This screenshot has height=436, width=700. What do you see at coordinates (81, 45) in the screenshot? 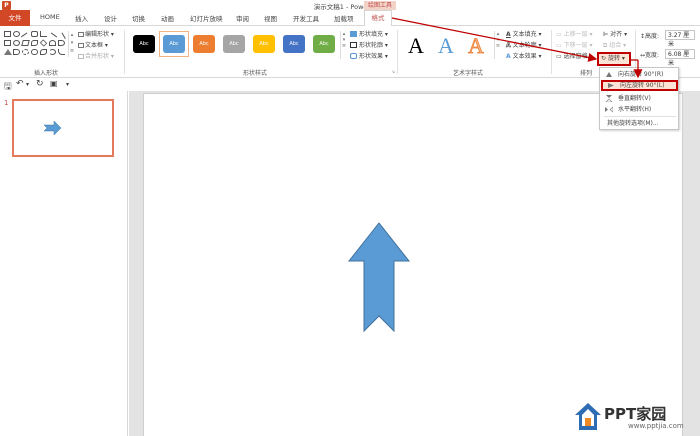
I see `text-box-icon` at bounding box center [81, 45].